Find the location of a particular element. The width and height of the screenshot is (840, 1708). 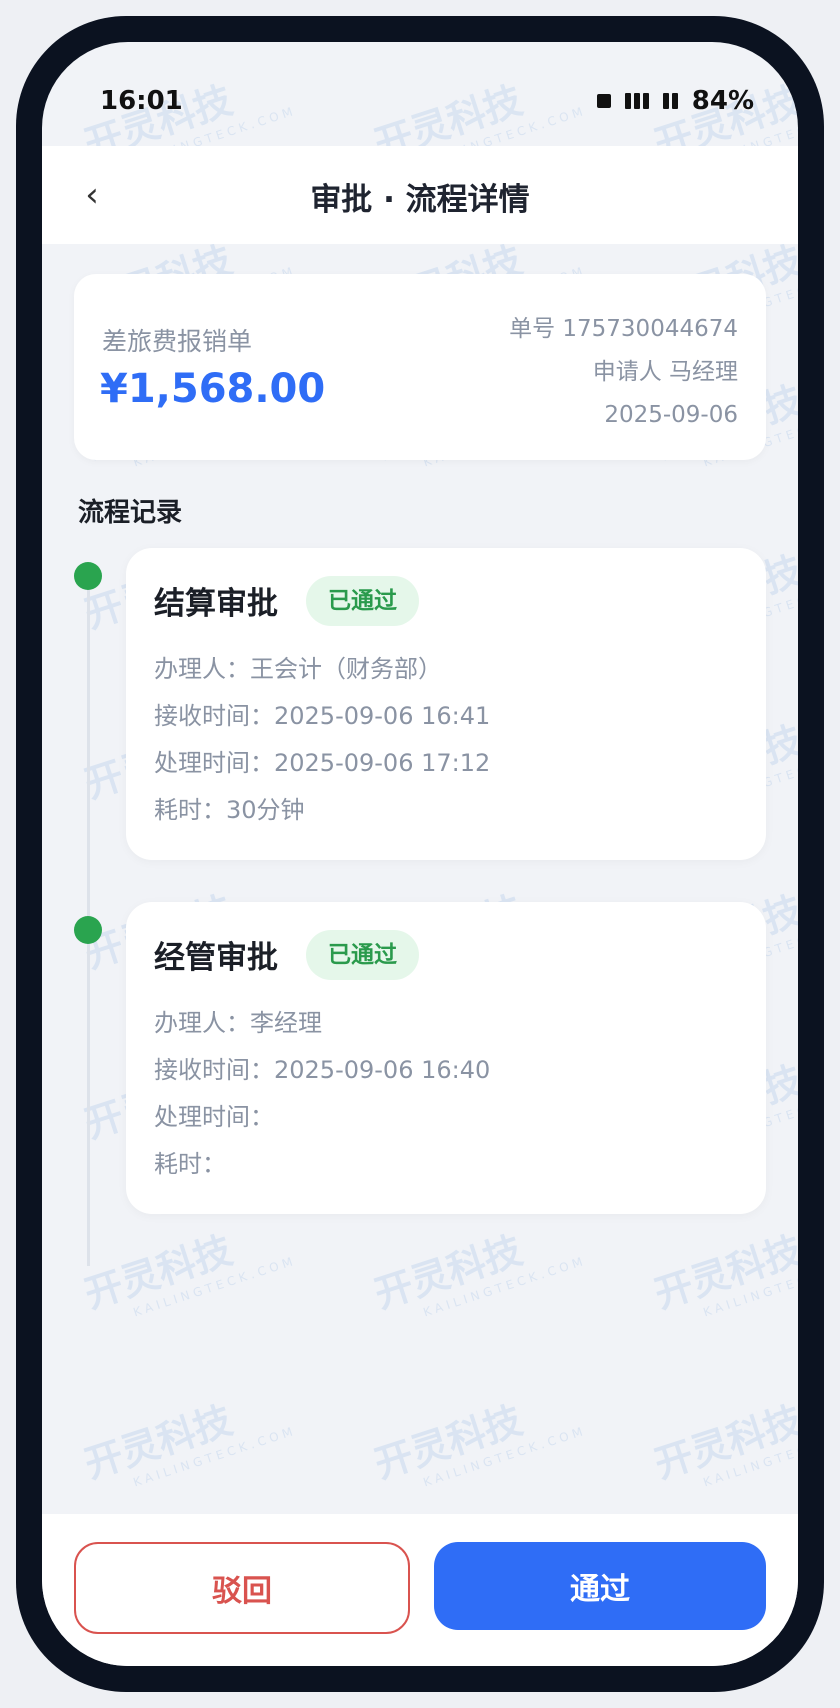

approve-button: 通过 is located at coordinates (600, 1586).